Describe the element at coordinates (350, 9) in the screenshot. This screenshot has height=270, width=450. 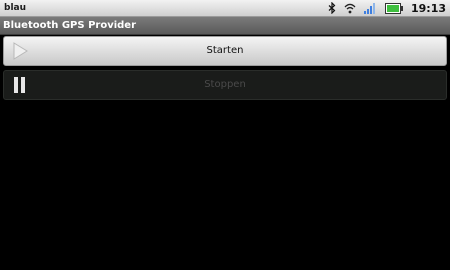
I see `wifi-icon` at that location.